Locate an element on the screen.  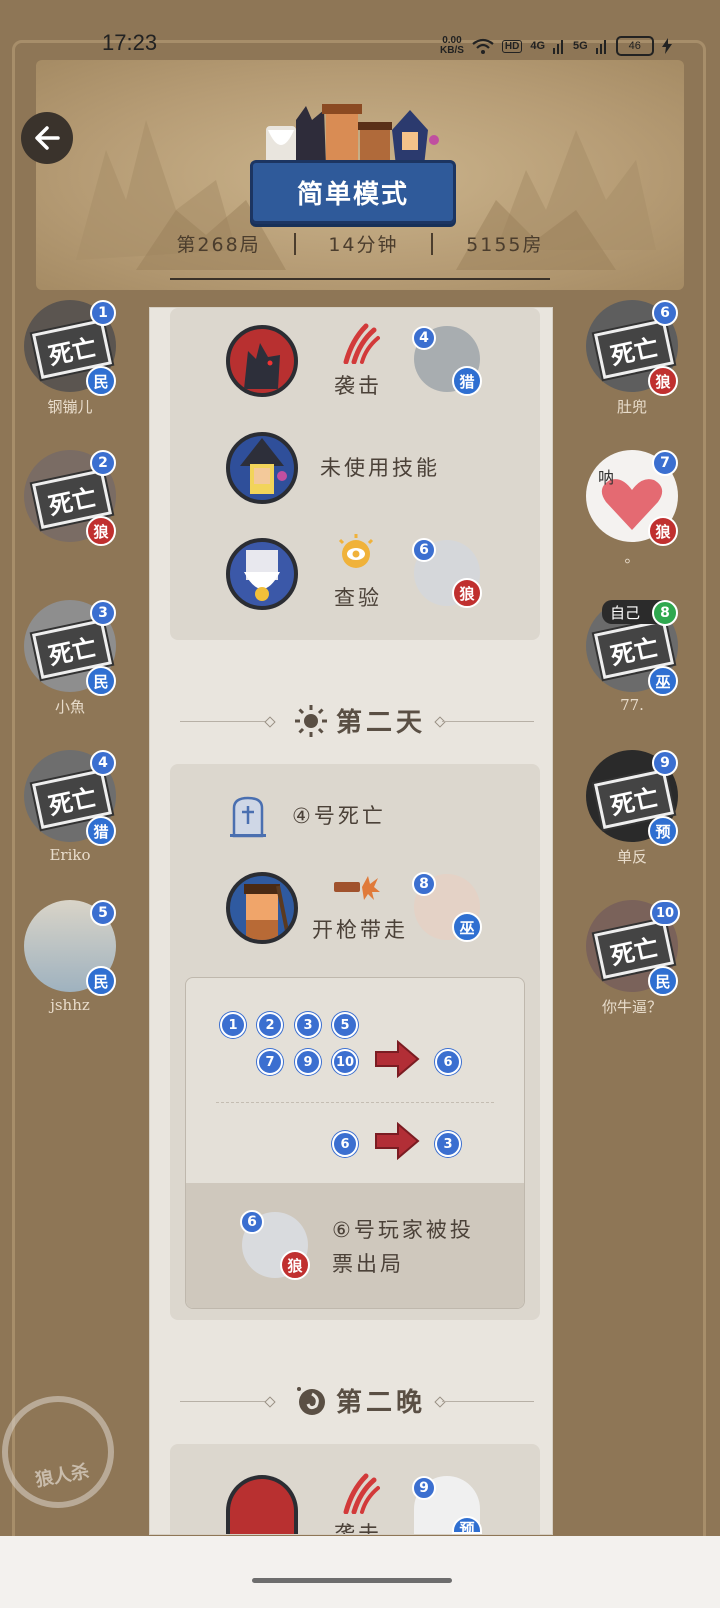
bottom-nav-area is located at coordinates (360, 1572).